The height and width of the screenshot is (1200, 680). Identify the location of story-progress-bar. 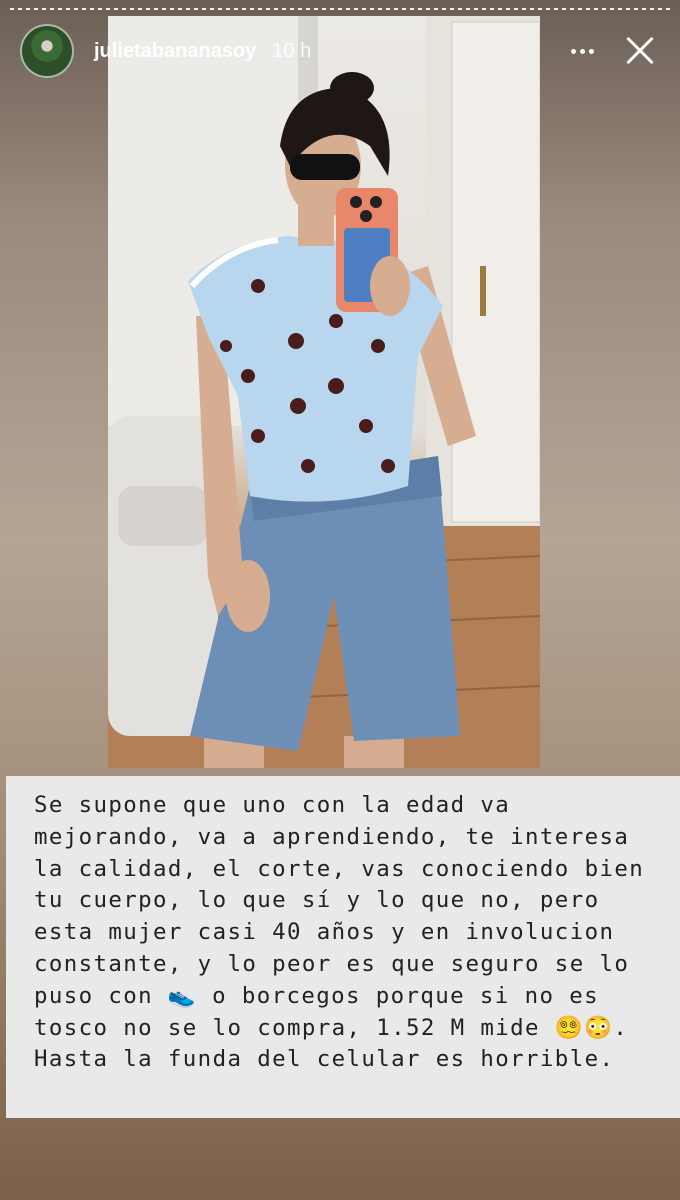
(340, 10).